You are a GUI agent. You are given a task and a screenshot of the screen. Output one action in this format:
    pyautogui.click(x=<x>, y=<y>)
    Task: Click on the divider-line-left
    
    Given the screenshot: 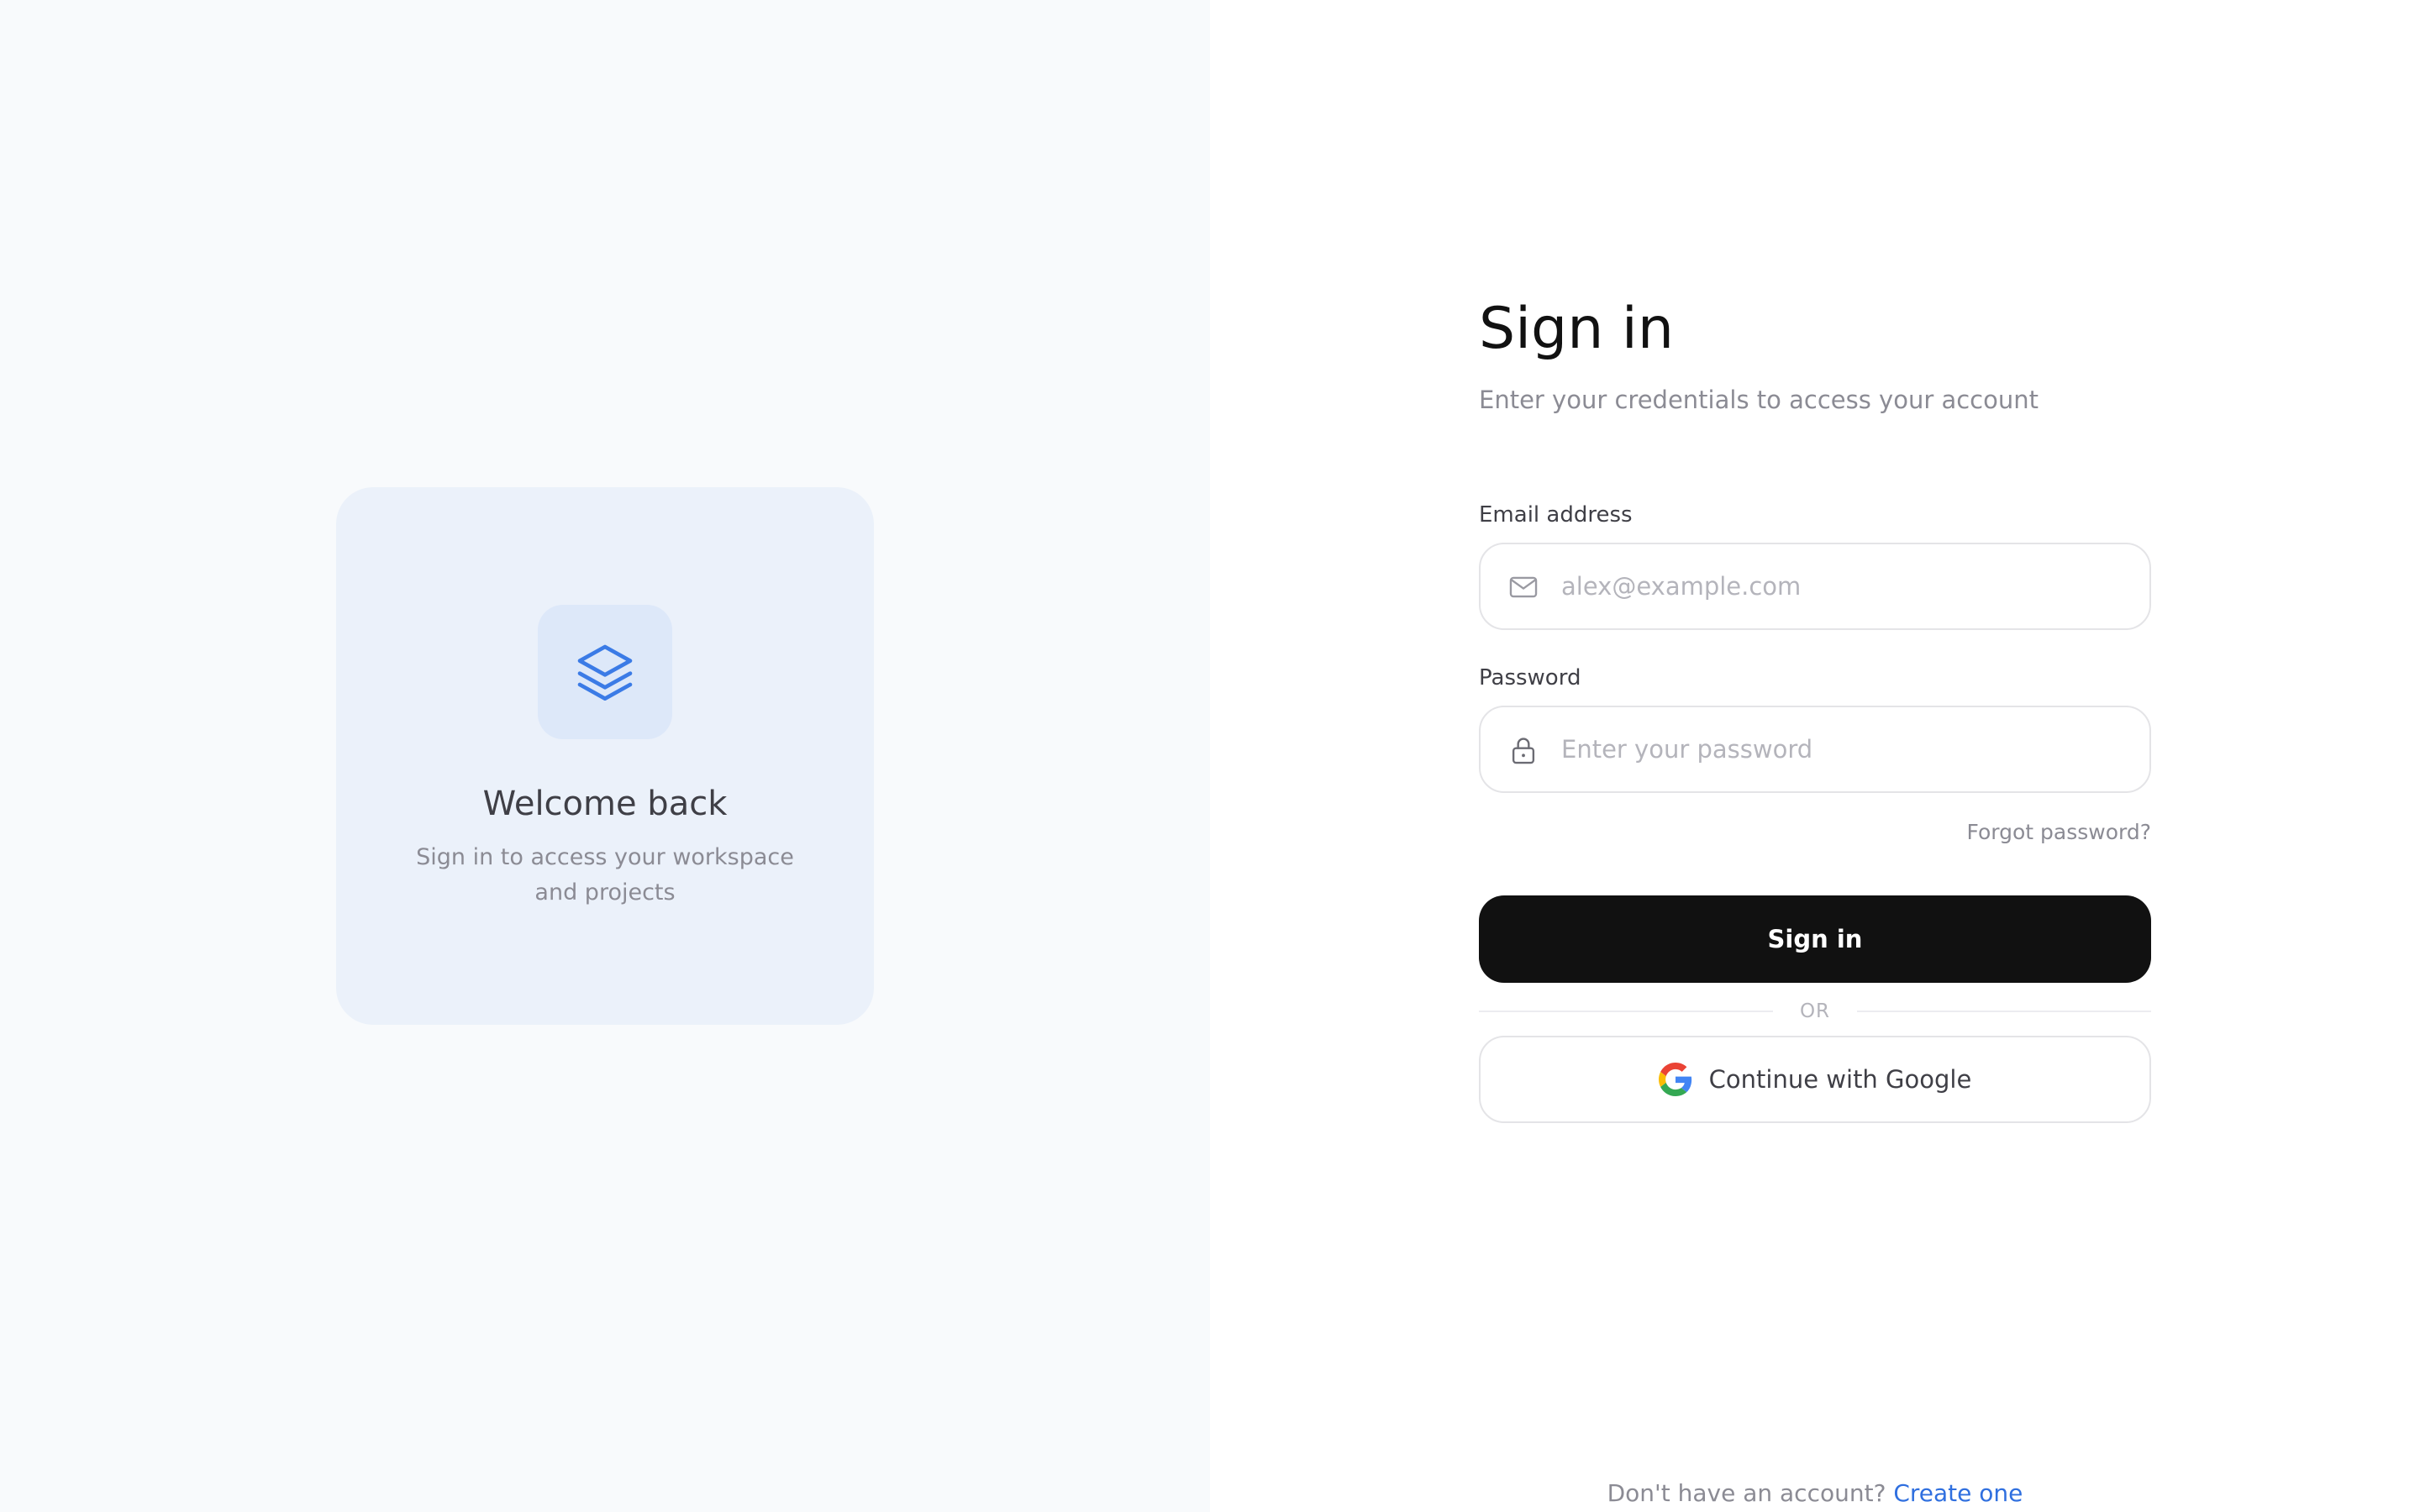 What is the action you would take?
    pyautogui.click(x=1626, y=1011)
    